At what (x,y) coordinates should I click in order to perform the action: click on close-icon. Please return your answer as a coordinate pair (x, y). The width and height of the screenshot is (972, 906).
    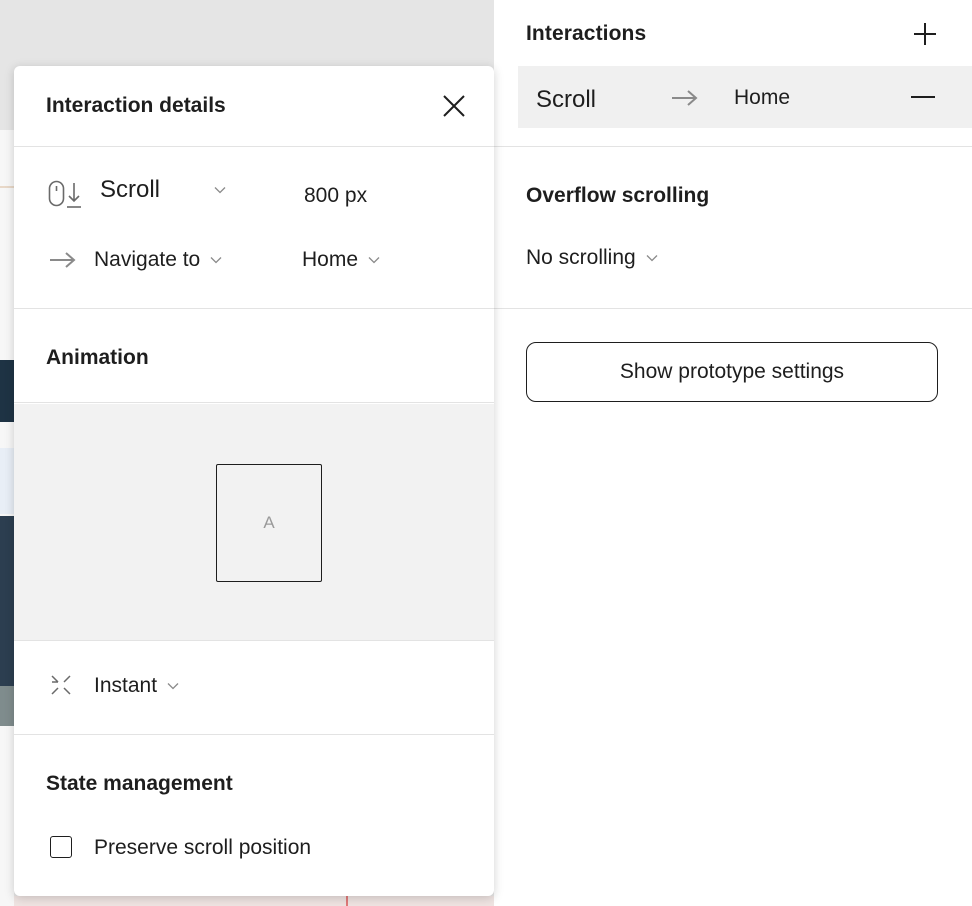
    Looking at the image, I should click on (454, 106).